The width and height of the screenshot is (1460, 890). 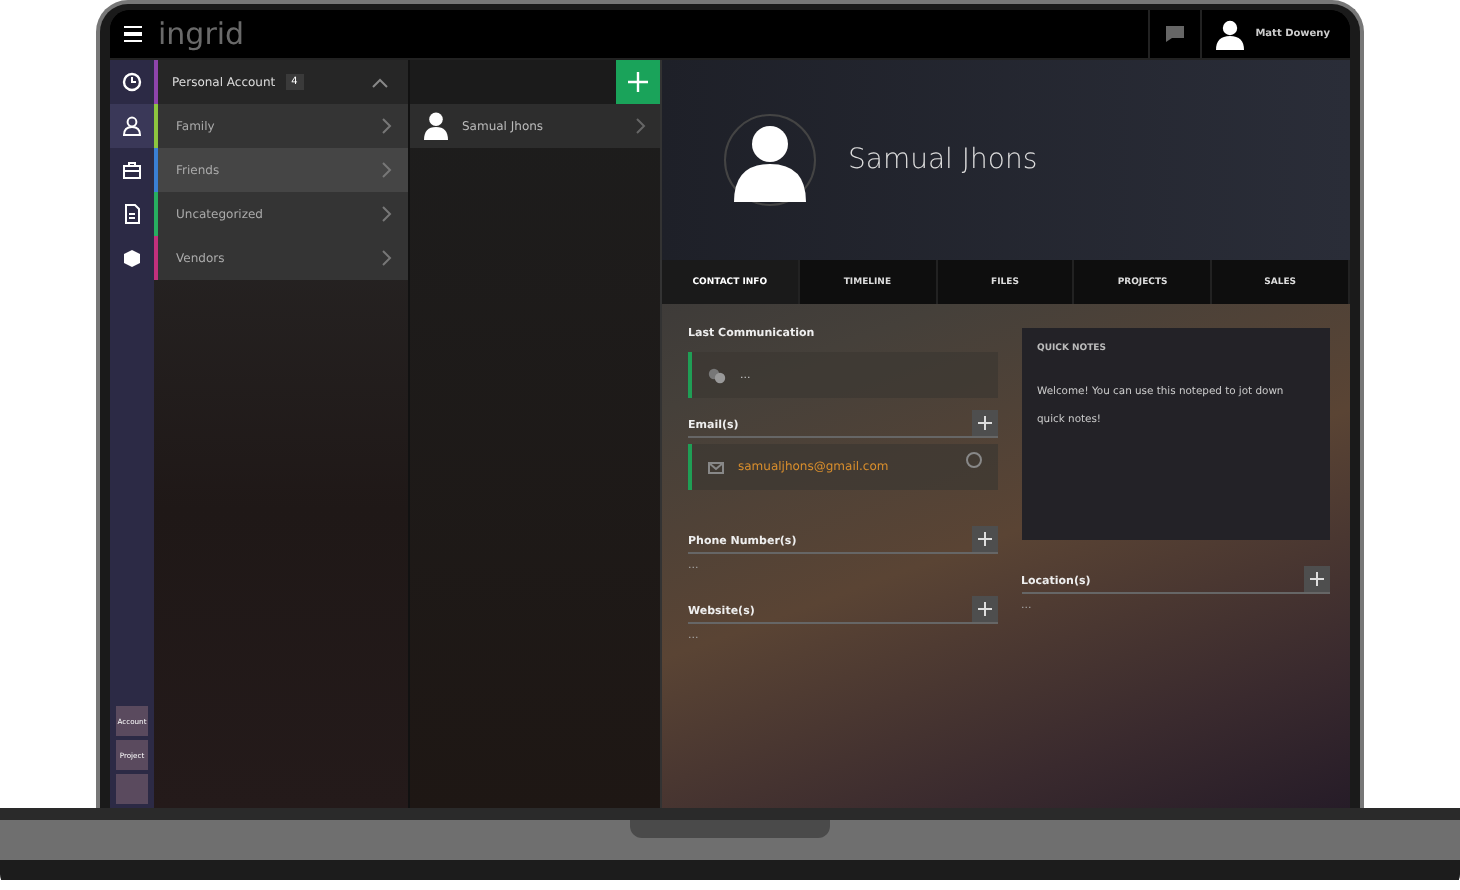 I want to click on radio-button, so click(x=973, y=460).